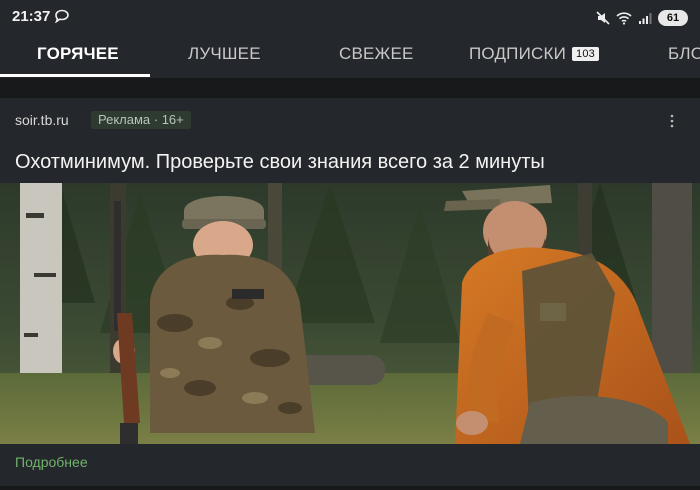 The image size is (700, 490). Describe the element at coordinates (31, 16) in the screenshot. I see `status-time: 21:37` at that location.